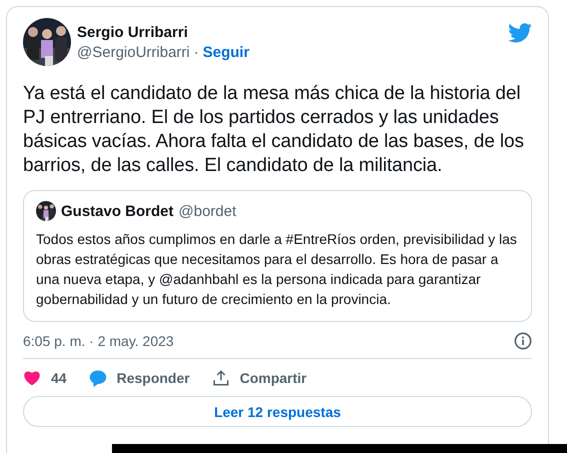 The height and width of the screenshot is (453, 567). I want to click on timestamp: 6:05 p. m. · 2 may. 2023, so click(98, 341).